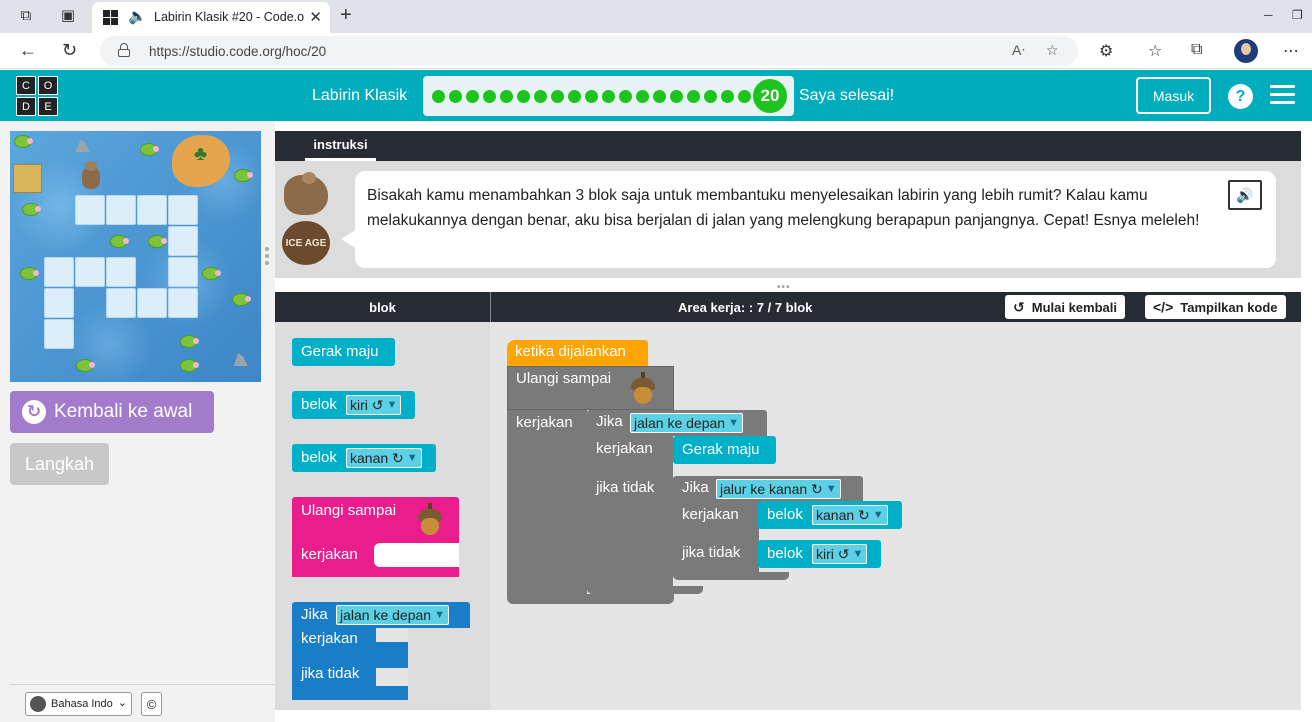 Image resolution: width=1312 pixels, height=722 pixels. Describe the element at coordinates (1052, 50) in the screenshot. I see `add-favorite-icon: ☆` at that location.